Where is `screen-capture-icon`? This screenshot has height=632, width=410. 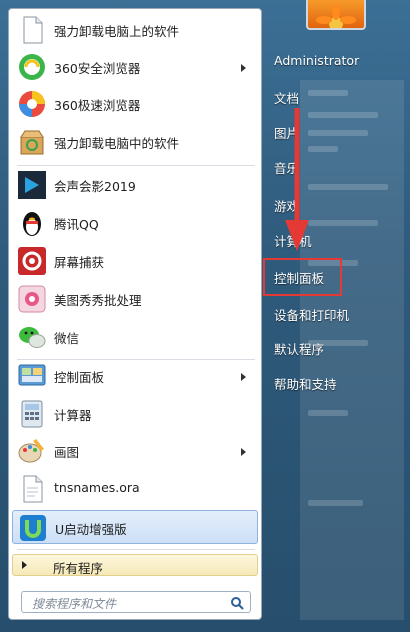 screen-capture-icon is located at coordinates (32, 261).